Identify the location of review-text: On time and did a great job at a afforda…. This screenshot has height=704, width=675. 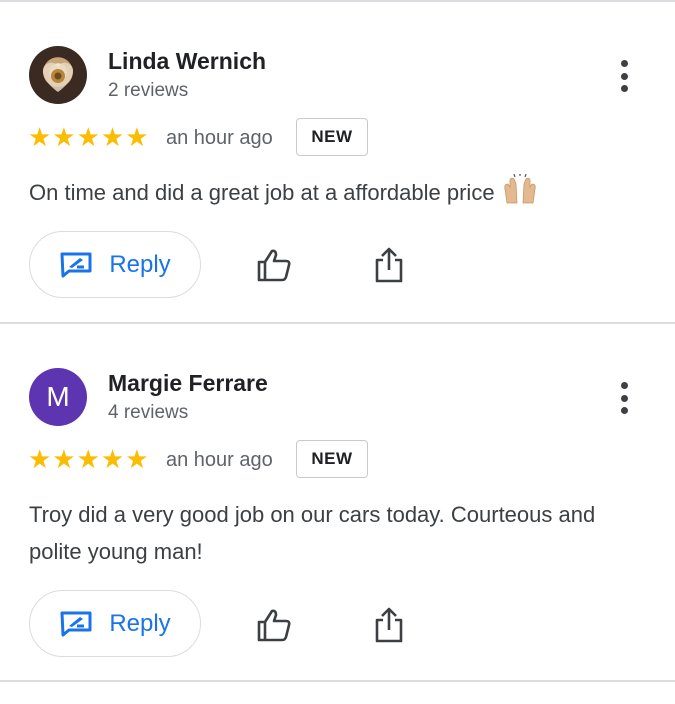
(262, 192).